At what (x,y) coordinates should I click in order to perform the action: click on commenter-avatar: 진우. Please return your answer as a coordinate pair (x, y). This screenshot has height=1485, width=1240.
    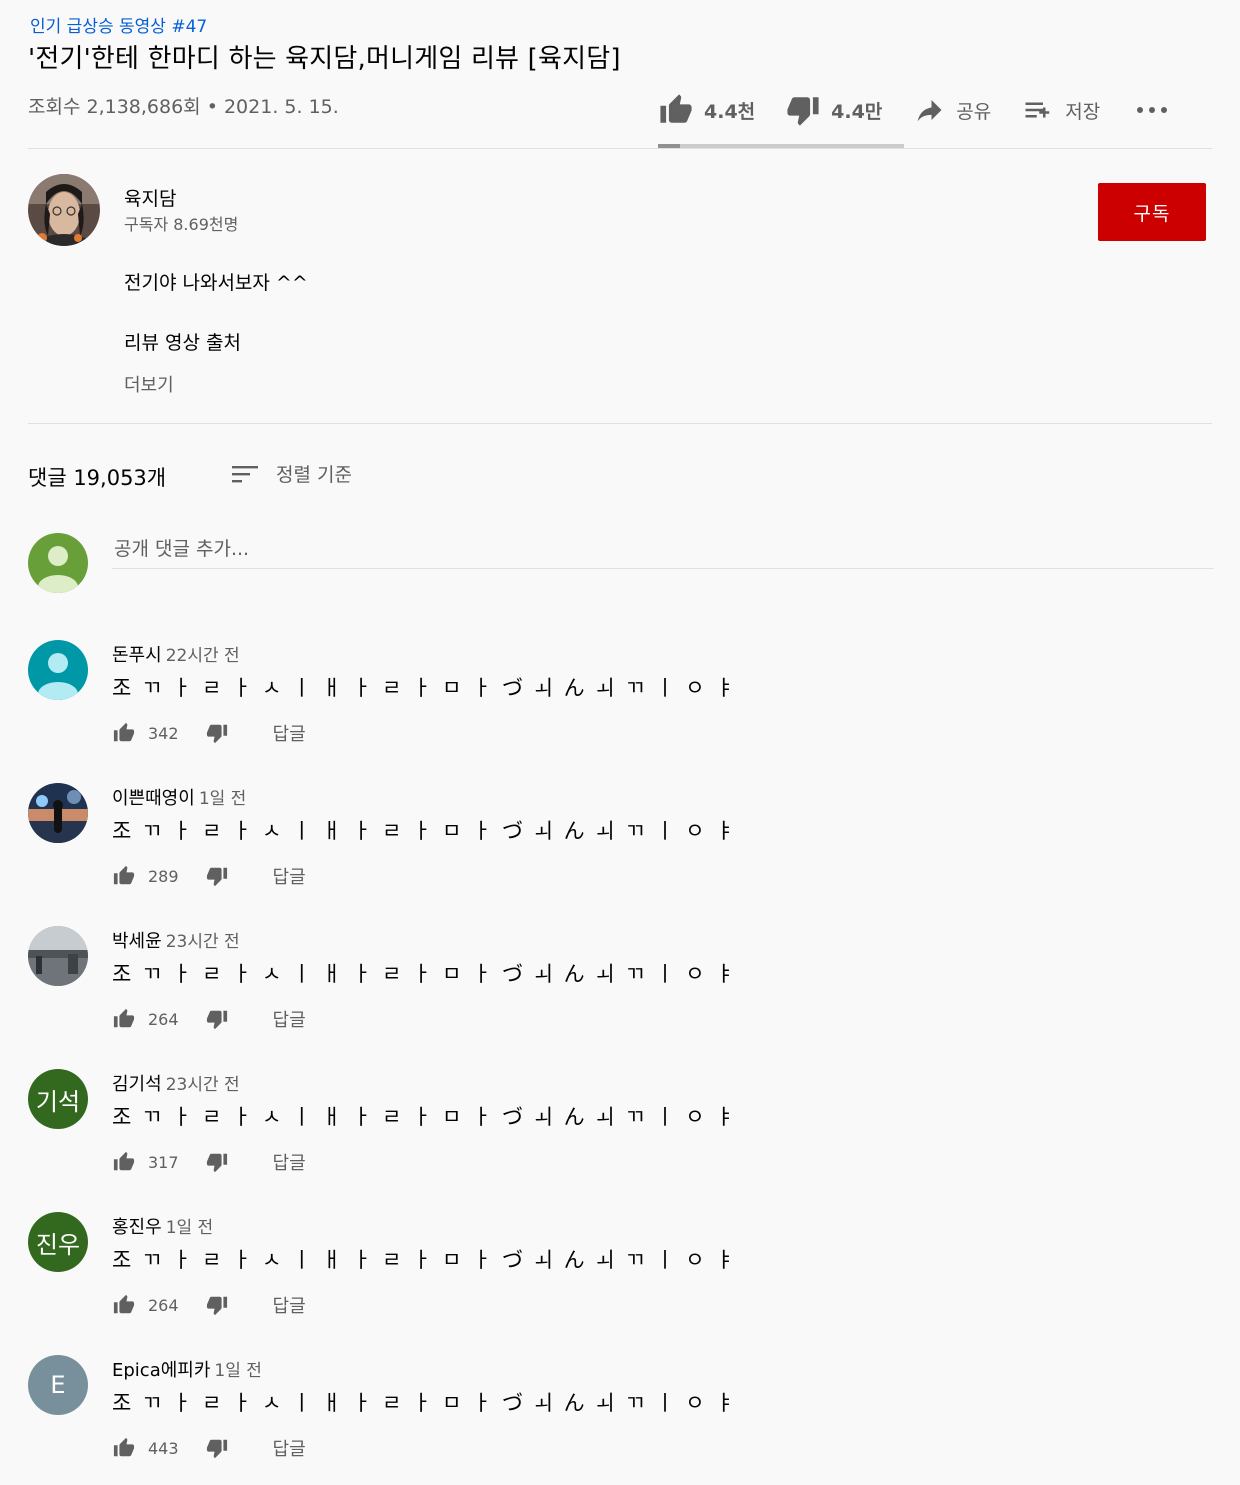
    Looking at the image, I should click on (58, 1242).